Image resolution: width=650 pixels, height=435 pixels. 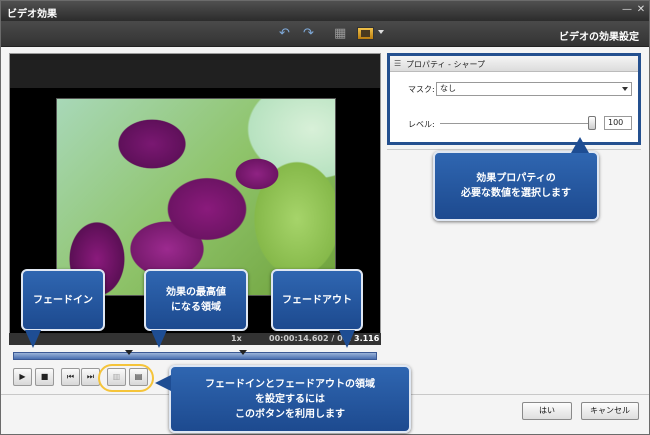 What do you see at coordinates (448, 88) in the screenshot?
I see `mask-value: なし` at bounding box center [448, 88].